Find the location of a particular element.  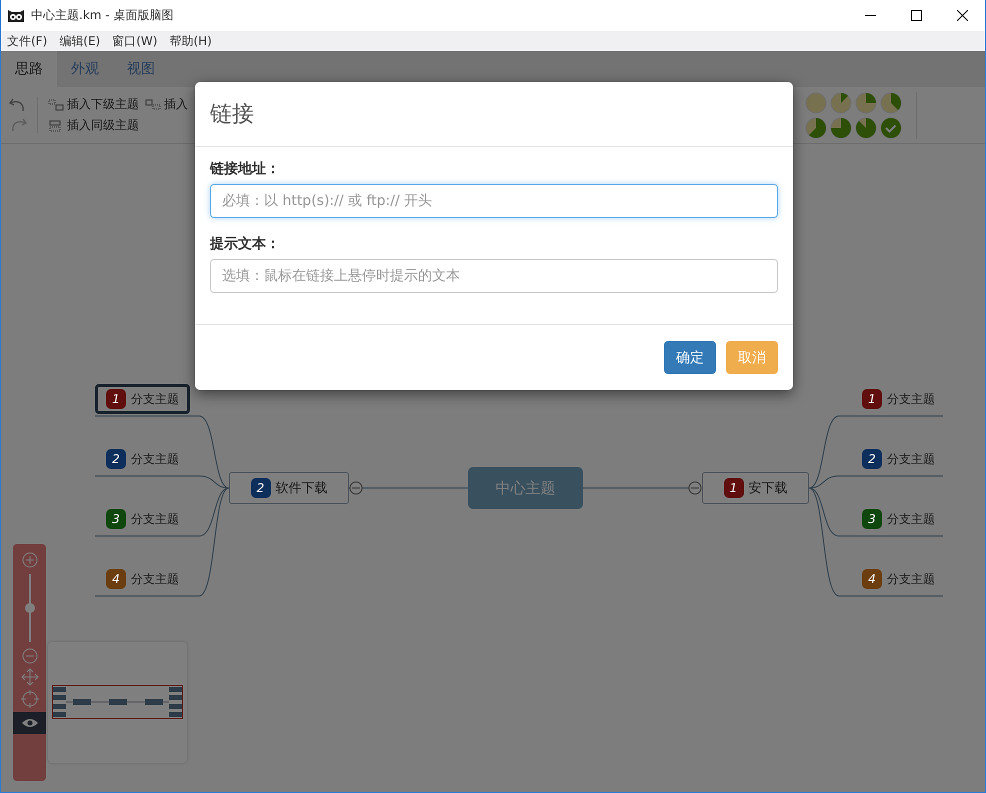

tab: 思路 is located at coordinates (29, 69).